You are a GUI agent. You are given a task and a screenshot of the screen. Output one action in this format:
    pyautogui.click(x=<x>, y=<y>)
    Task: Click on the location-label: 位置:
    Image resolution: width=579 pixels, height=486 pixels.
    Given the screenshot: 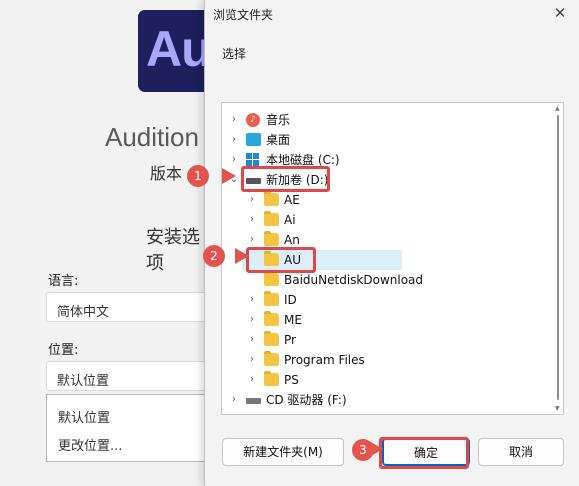 What is the action you would take?
    pyautogui.click(x=63, y=350)
    